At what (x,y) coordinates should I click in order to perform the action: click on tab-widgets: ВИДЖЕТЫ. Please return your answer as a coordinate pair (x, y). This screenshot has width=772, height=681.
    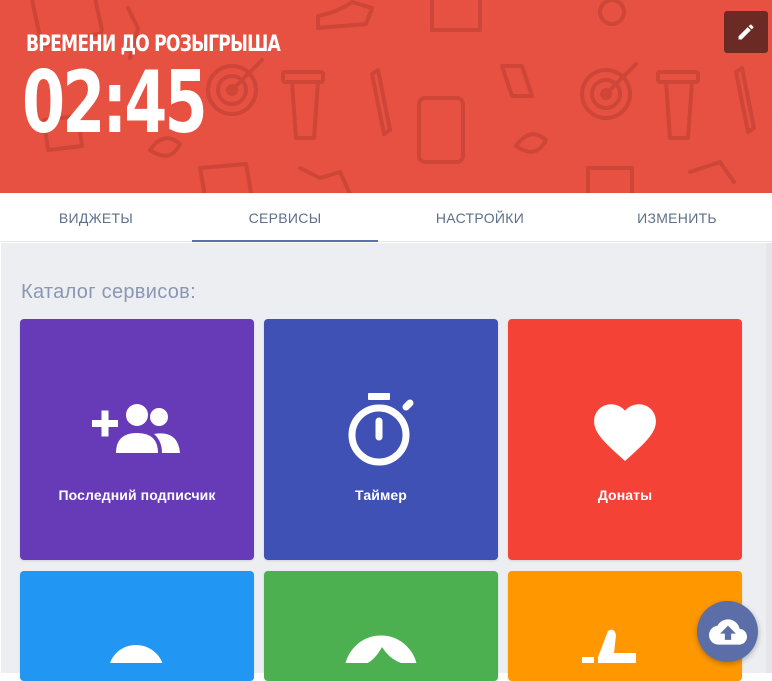
    Looking at the image, I should click on (96, 217).